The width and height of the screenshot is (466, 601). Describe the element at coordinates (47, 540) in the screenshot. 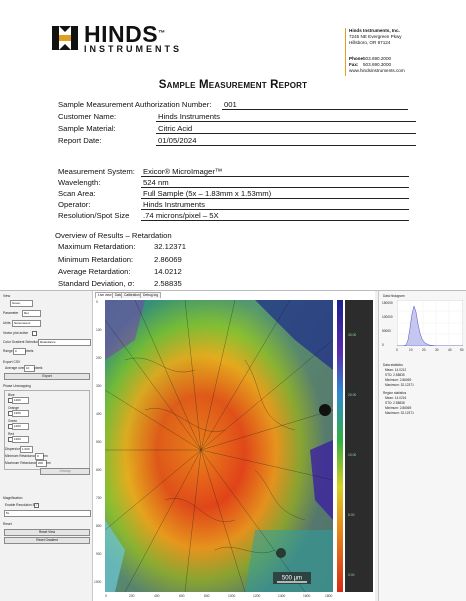

I see `reset-gradient-button: Reset Gradient` at that location.